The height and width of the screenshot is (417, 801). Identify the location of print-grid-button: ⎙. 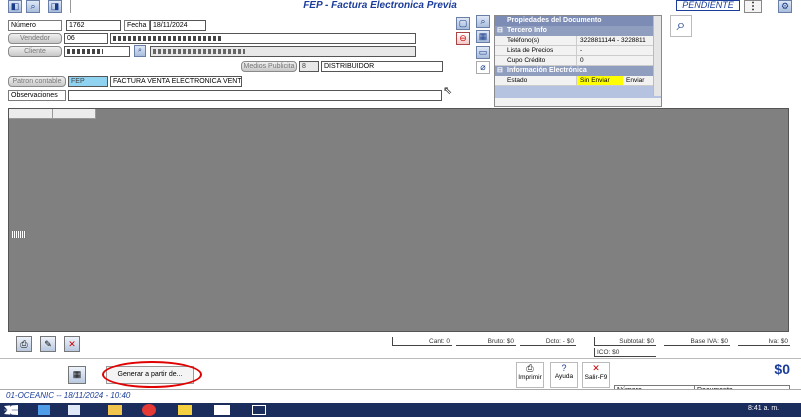
(24, 344).